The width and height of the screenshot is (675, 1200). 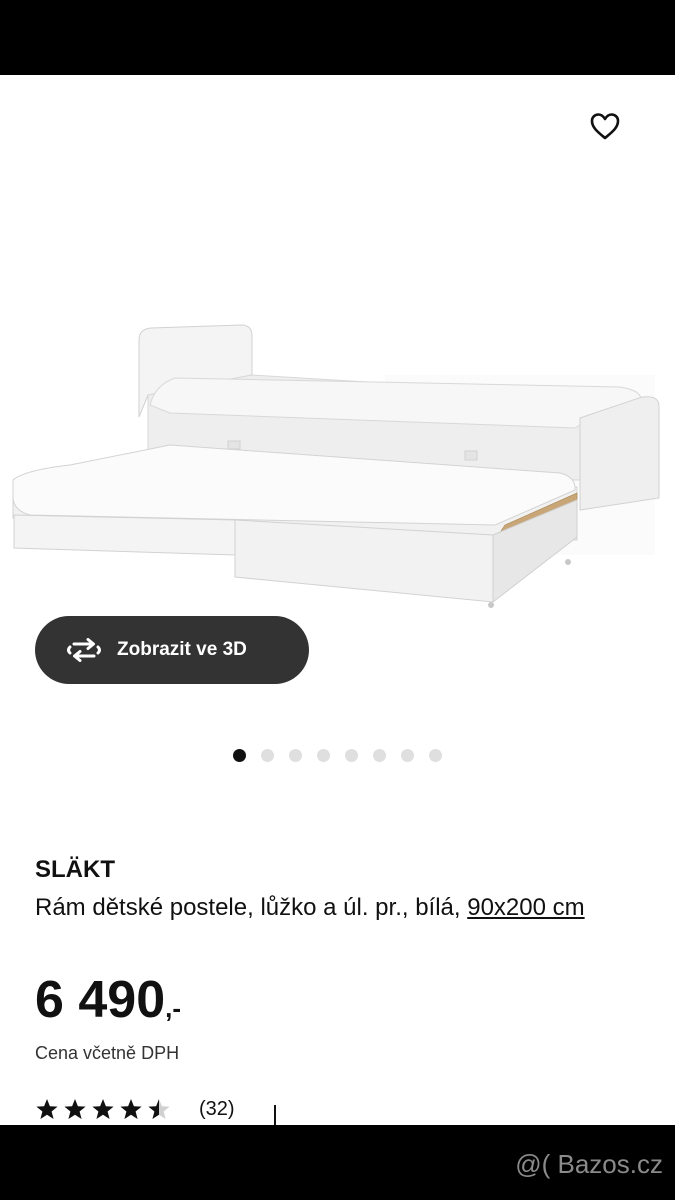 I want to click on rating-stars, so click(x=103, y=1109).